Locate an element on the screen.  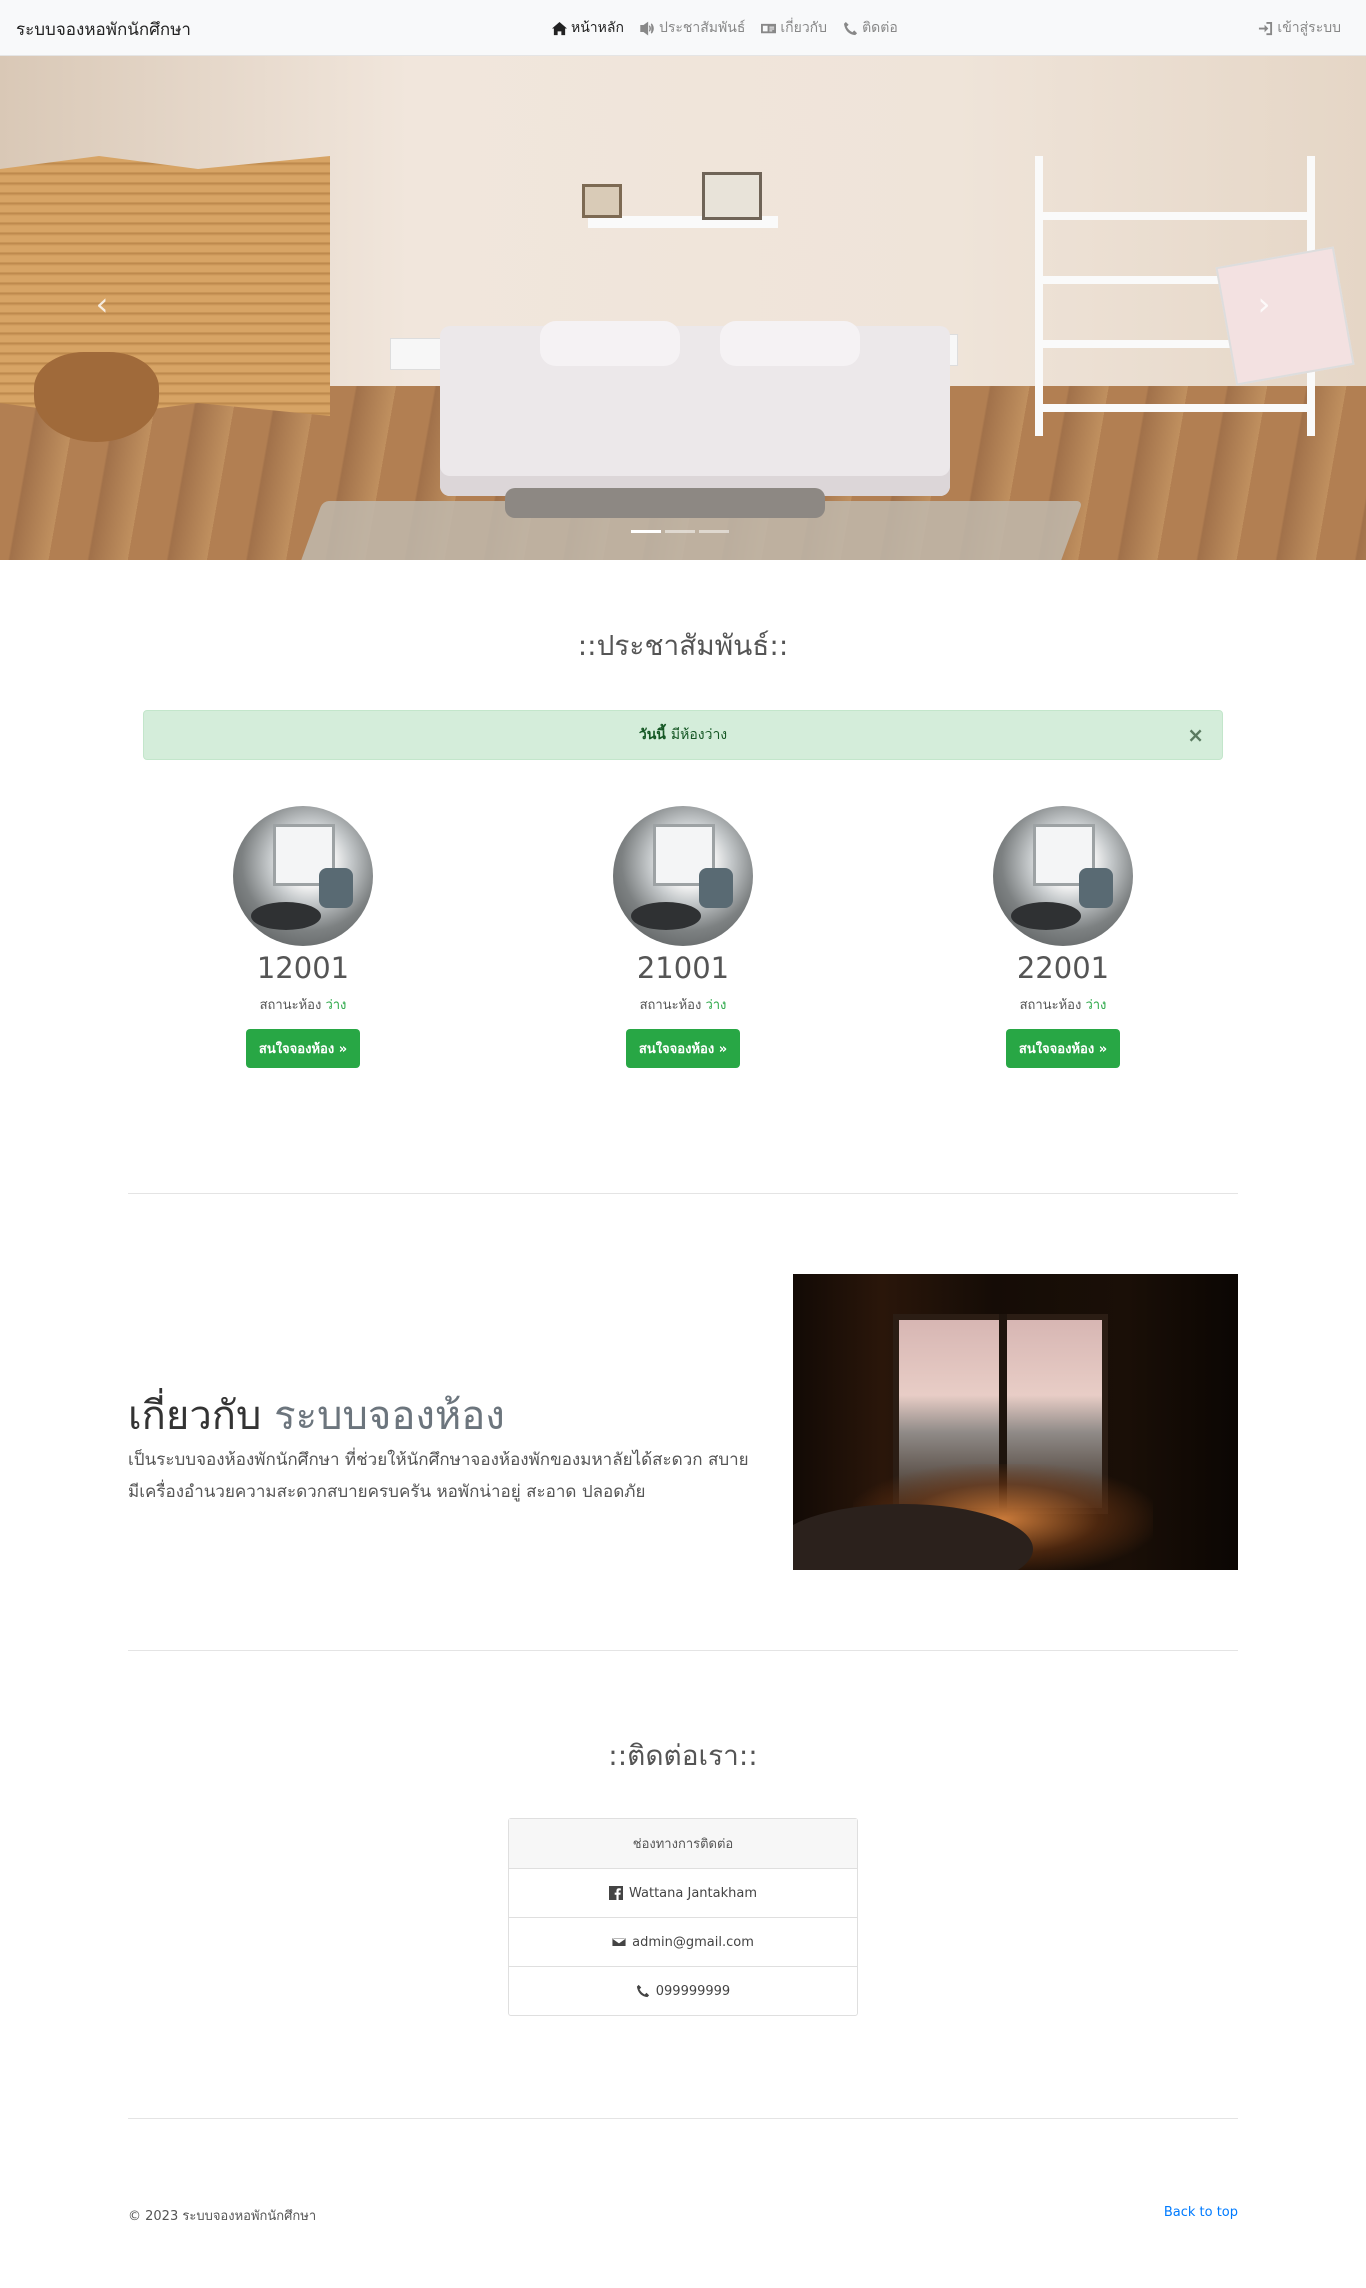
carousel-prev-button: ‹ is located at coordinates (102, 304).